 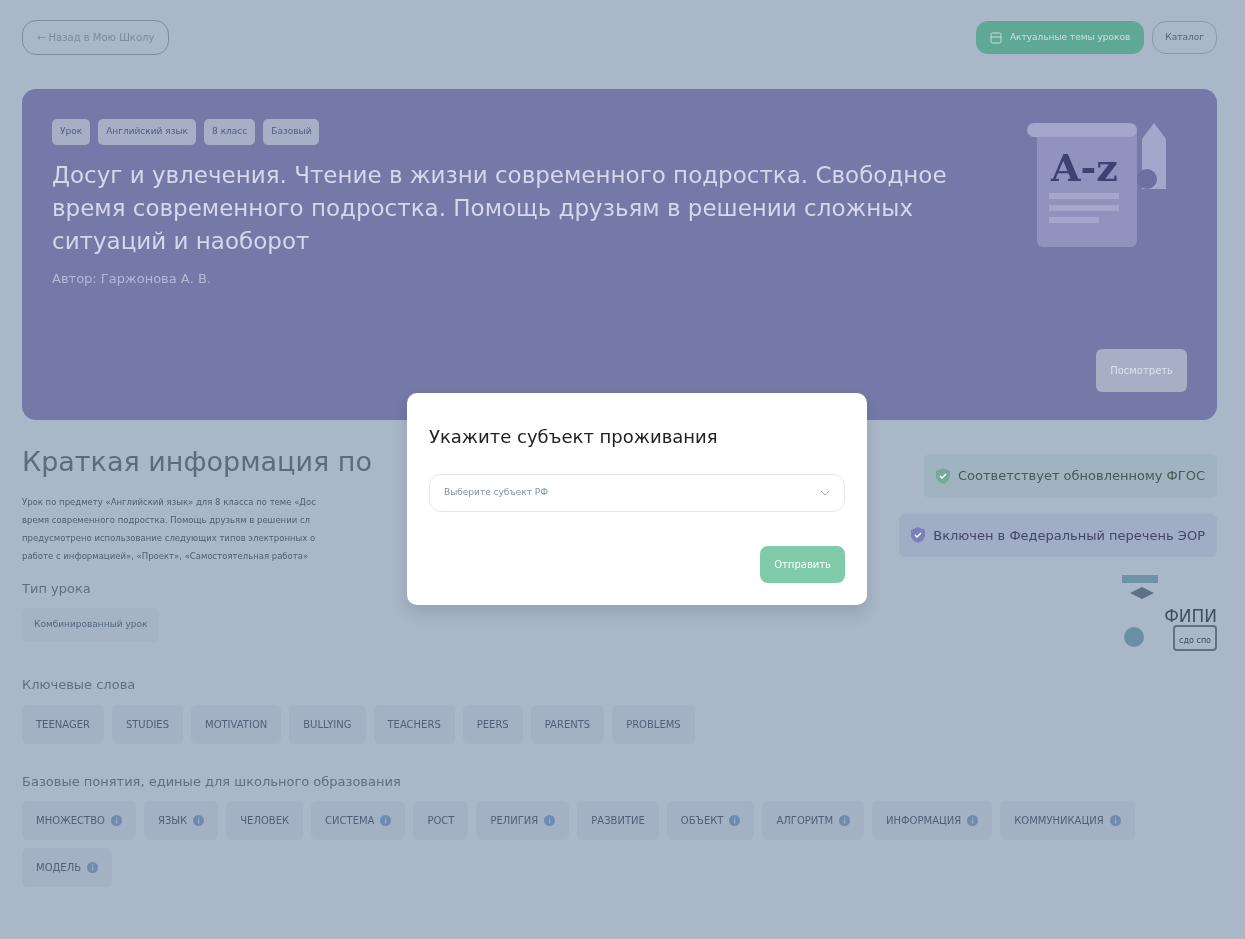 I want to click on concept-tag: ИНФОРМАЦИЯ, so click(x=932, y=820).